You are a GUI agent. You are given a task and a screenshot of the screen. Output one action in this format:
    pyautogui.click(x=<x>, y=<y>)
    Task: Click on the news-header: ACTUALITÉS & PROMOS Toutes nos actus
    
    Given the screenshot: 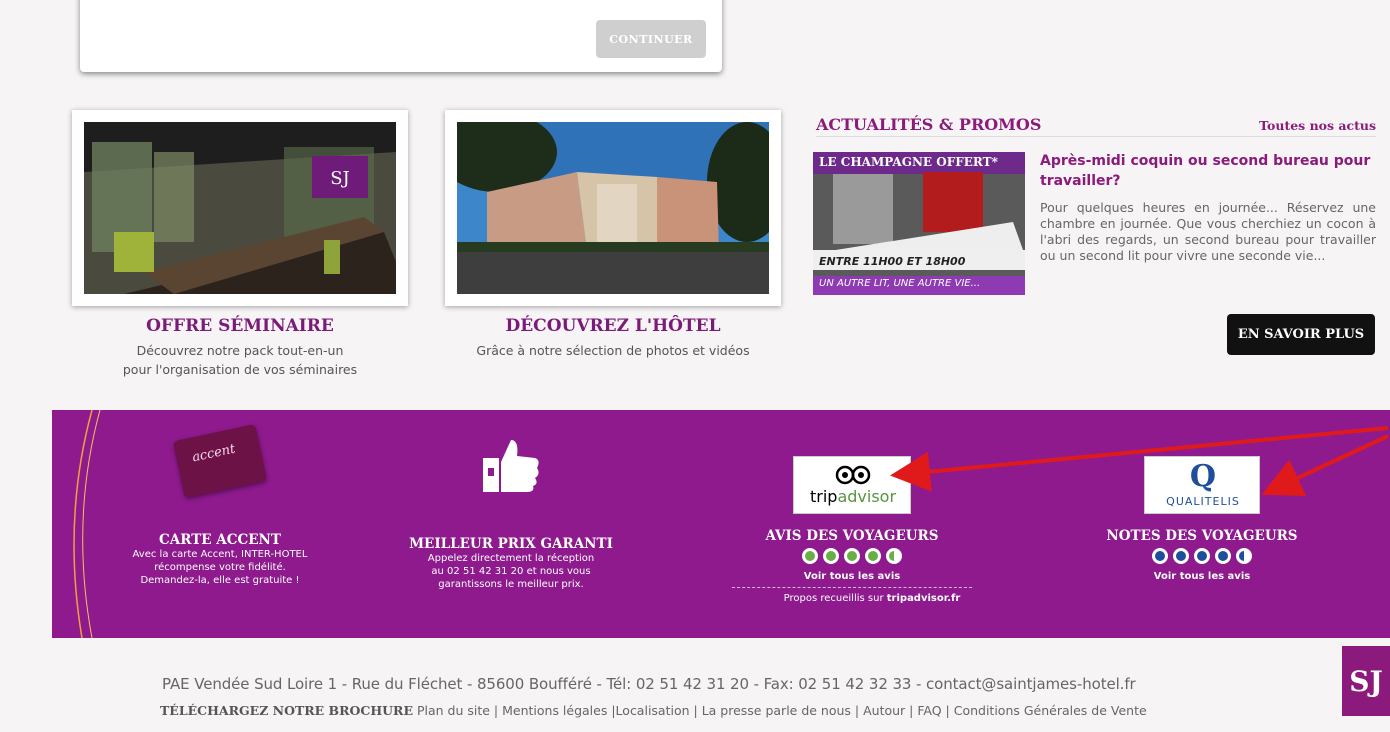 What is the action you would take?
    pyautogui.click(x=1096, y=126)
    